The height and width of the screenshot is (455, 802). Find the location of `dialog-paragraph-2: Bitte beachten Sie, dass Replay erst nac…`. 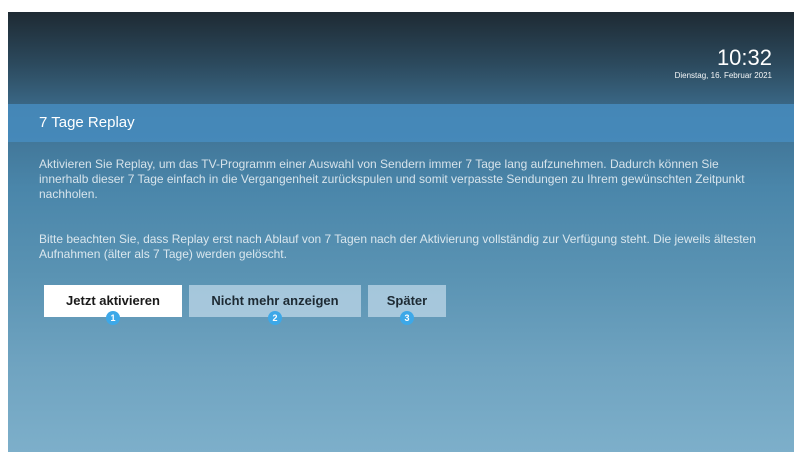

dialog-paragraph-2: Bitte beachten Sie, dass Replay erst nac… is located at coordinates (397, 246).